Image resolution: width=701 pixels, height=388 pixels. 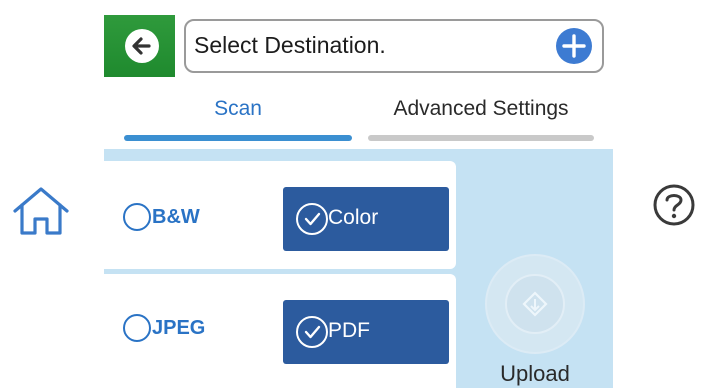 I want to click on color-option-selected: Color, so click(x=366, y=219).